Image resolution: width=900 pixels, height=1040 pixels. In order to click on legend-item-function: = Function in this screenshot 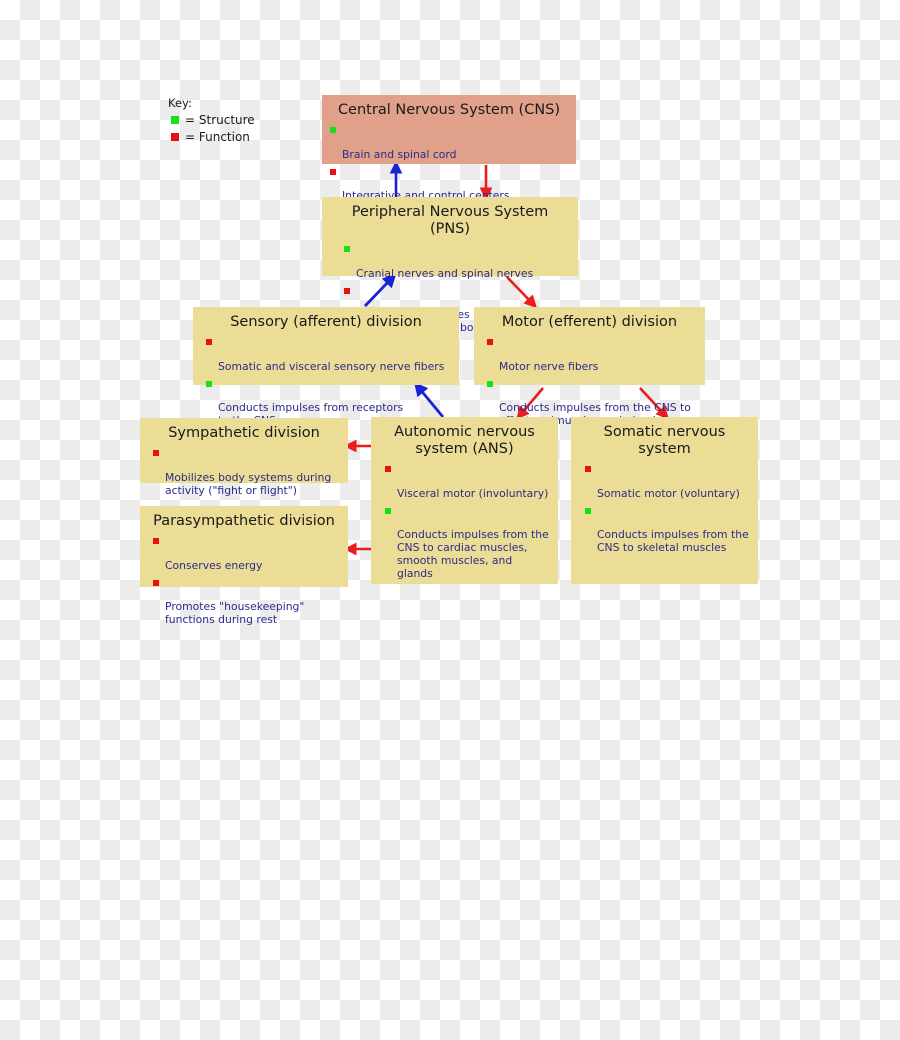, I will do `click(243, 137)`.